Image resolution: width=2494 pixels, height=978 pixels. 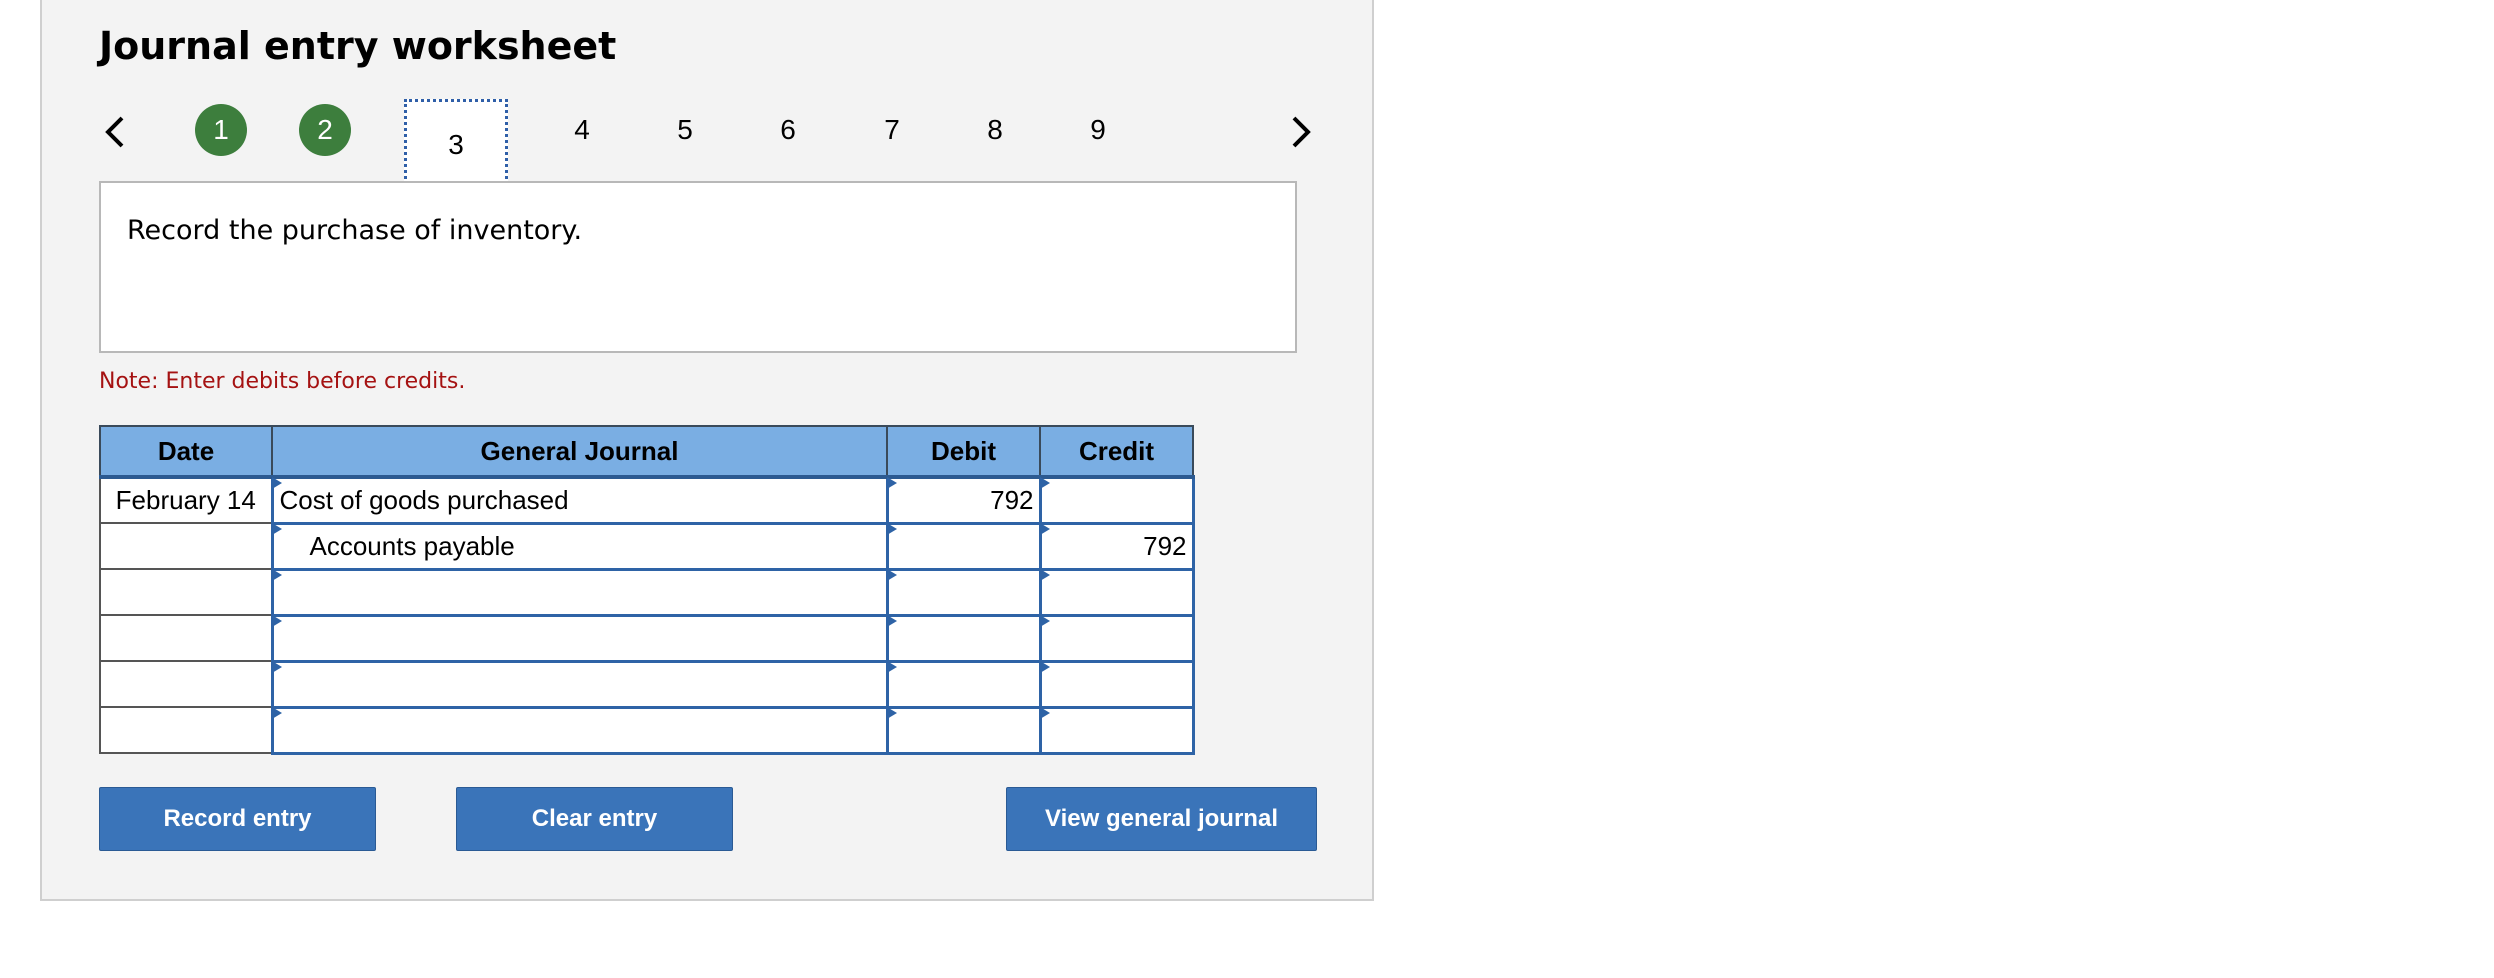 What do you see at coordinates (221, 130) in the screenshot?
I see `step-1: 1` at bounding box center [221, 130].